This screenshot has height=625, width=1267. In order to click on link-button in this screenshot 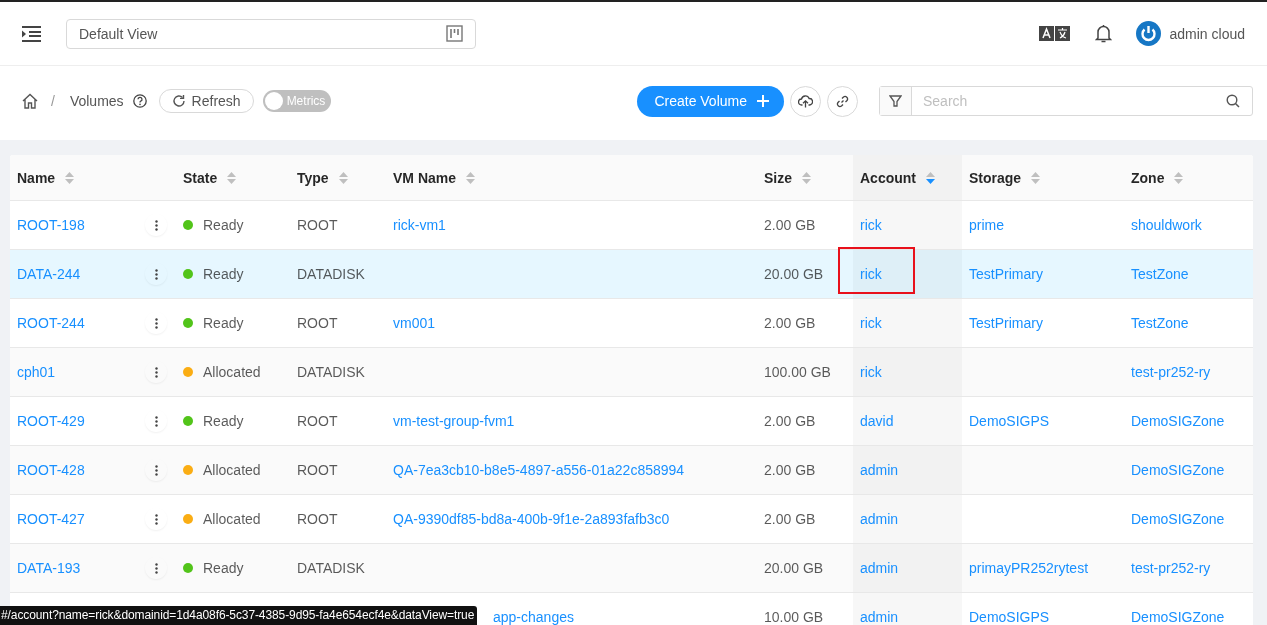, I will do `click(842, 101)`.